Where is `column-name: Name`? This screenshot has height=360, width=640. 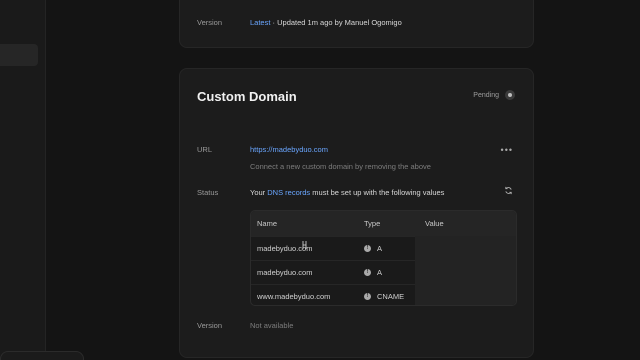
column-name: Name is located at coordinates (267, 223).